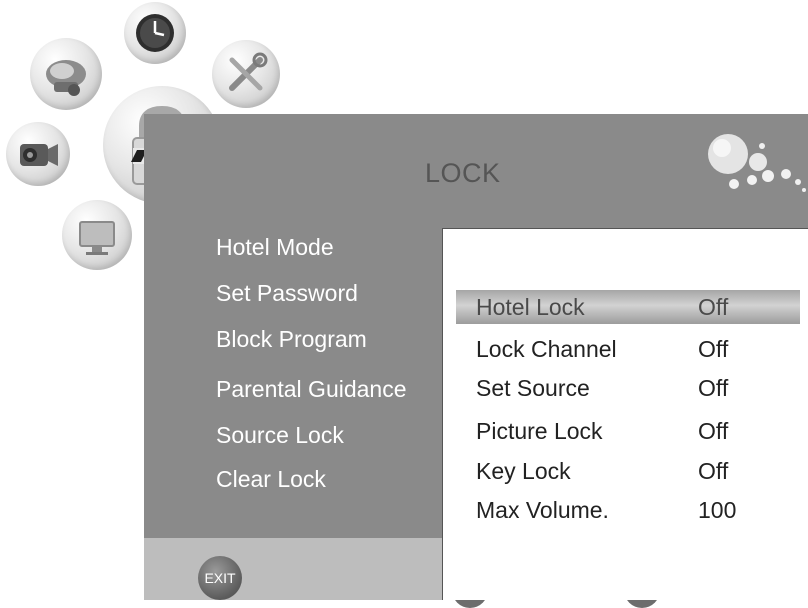 The height and width of the screenshot is (608, 808). What do you see at coordinates (546, 349) in the screenshot?
I see `submenu-row-label: Lock Channel` at bounding box center [546, 349].